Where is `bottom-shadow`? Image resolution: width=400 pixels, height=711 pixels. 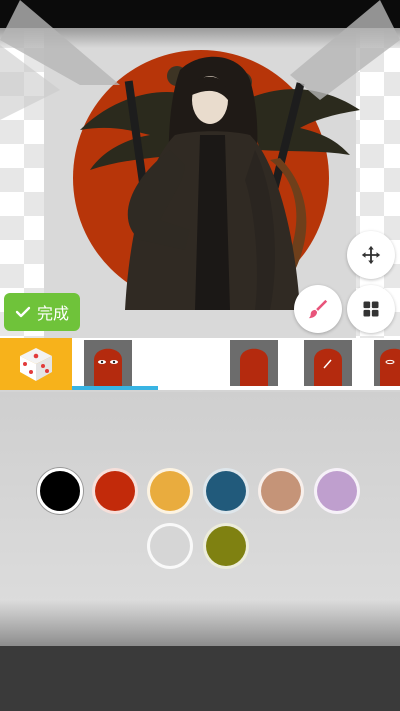 bottom-shadow is located at coordinates (200, 623).